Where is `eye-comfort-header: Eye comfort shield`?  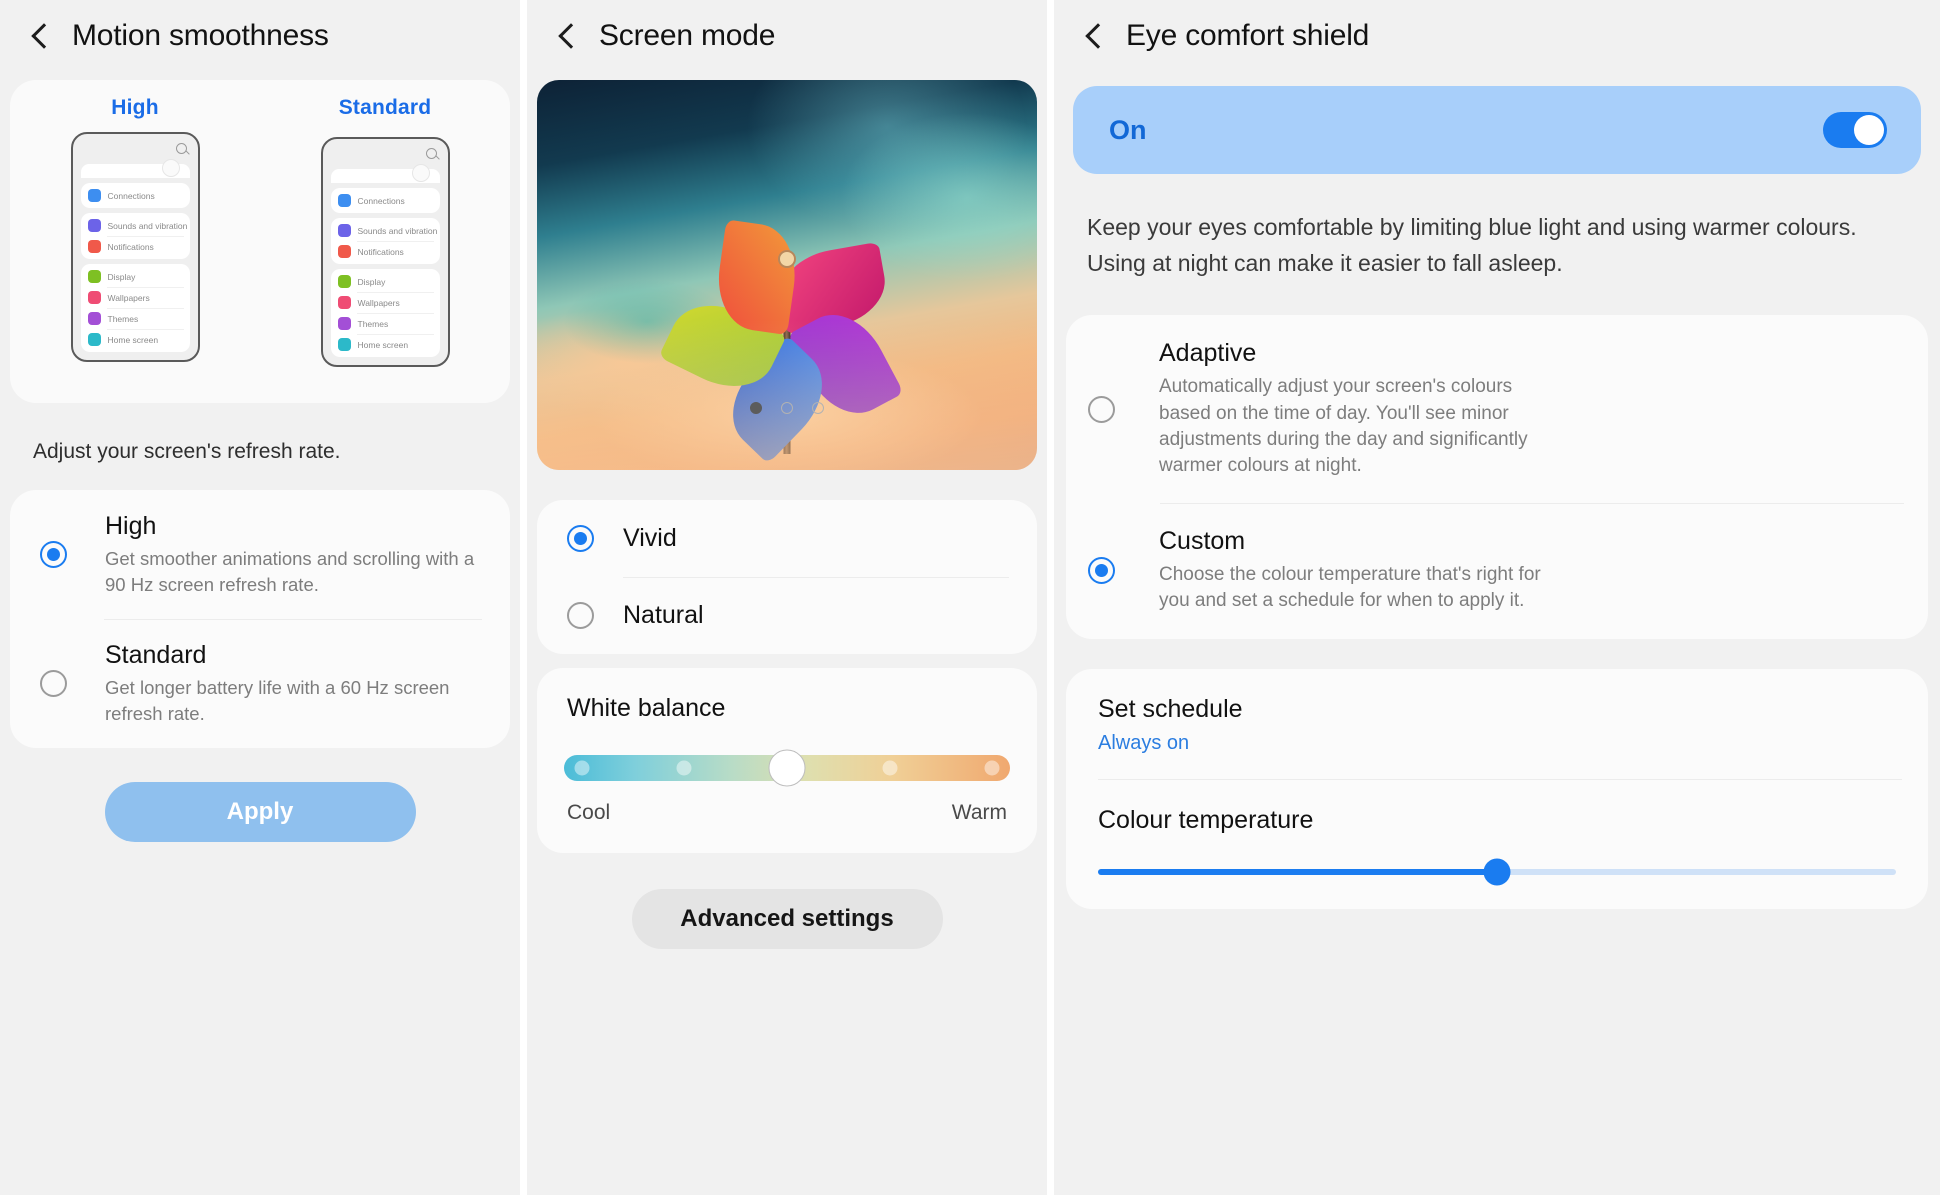 eye-comfort-header: Eye comfort shield is located at coordinates (1497, 36).